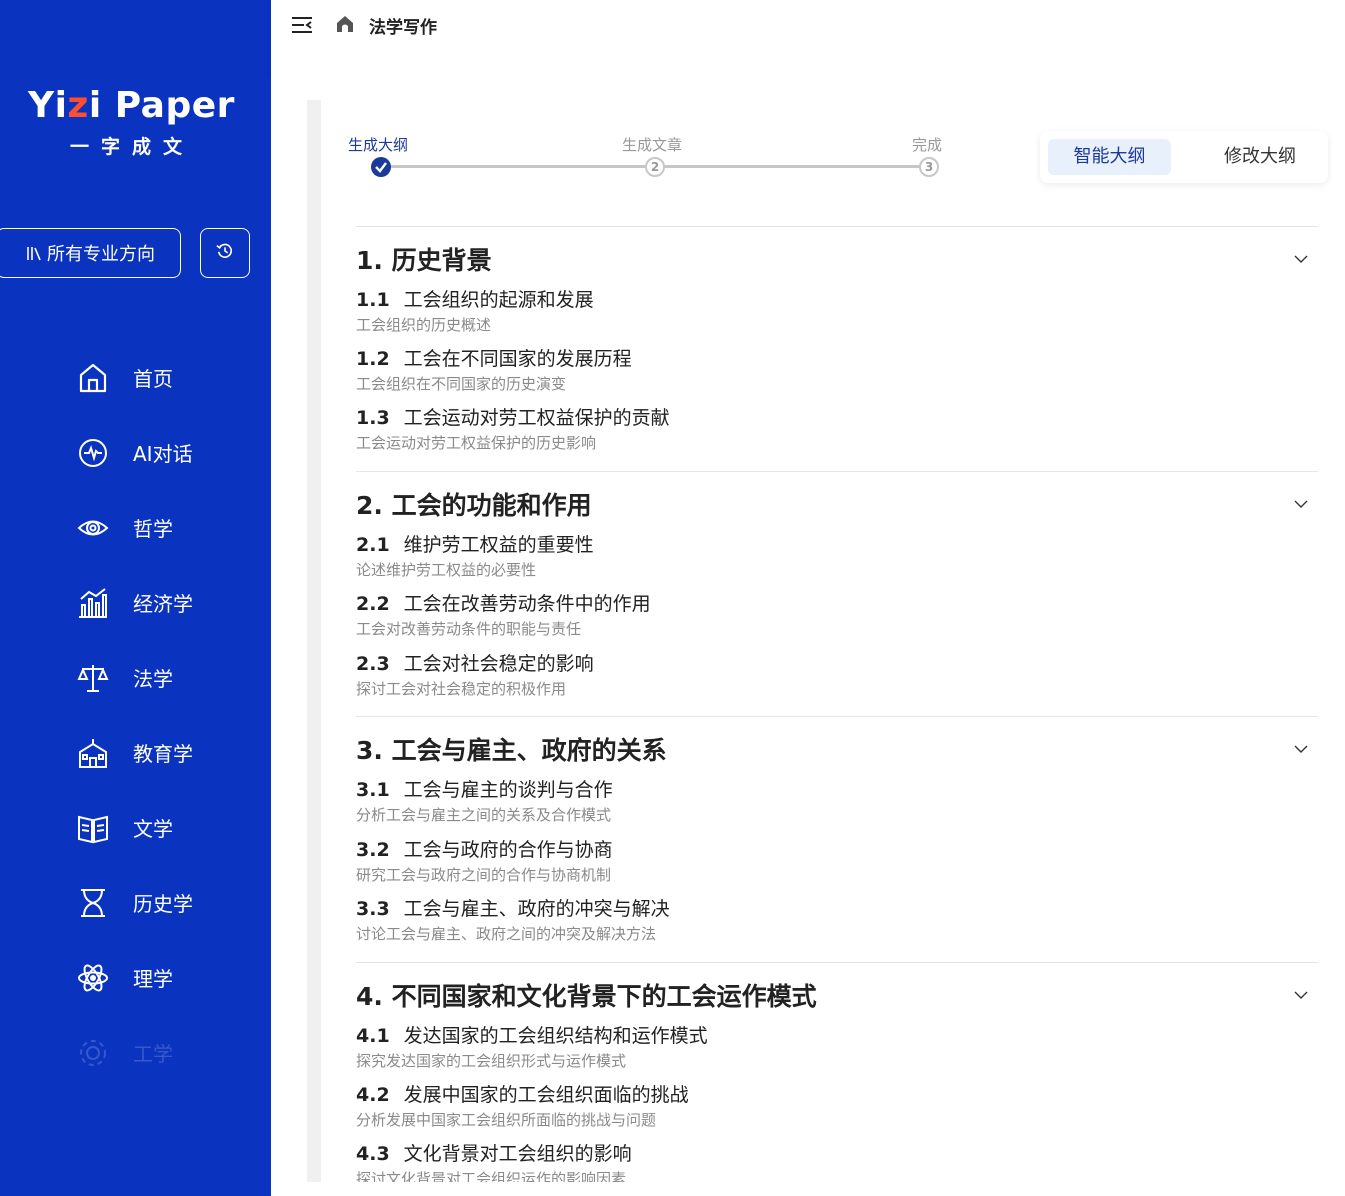  Describe the element at coordinates (517, 359) in the screenshot. I see `item-title-text: 工会在不同国家的发展历程` at that location.